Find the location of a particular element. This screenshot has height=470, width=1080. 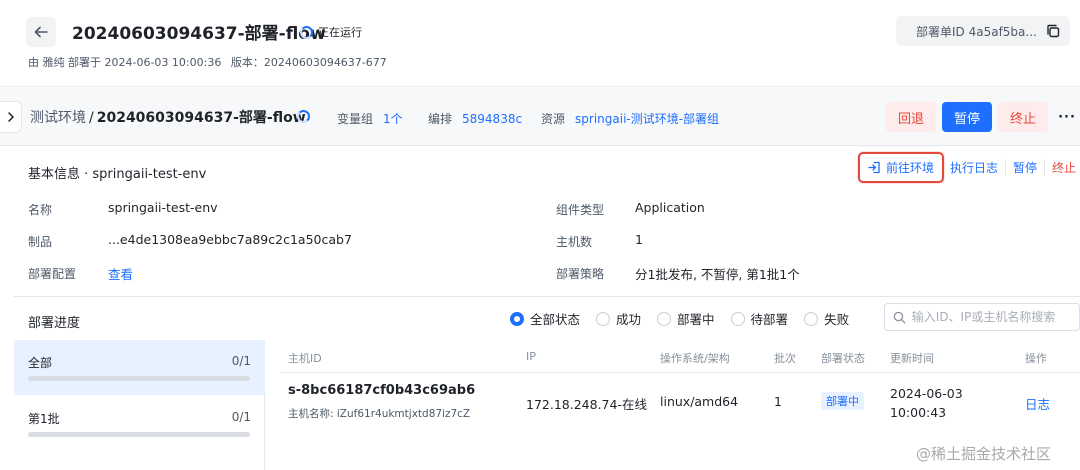

resource: 资源 springaii-测试环境-部署组 is located at coordinates (630, 118).